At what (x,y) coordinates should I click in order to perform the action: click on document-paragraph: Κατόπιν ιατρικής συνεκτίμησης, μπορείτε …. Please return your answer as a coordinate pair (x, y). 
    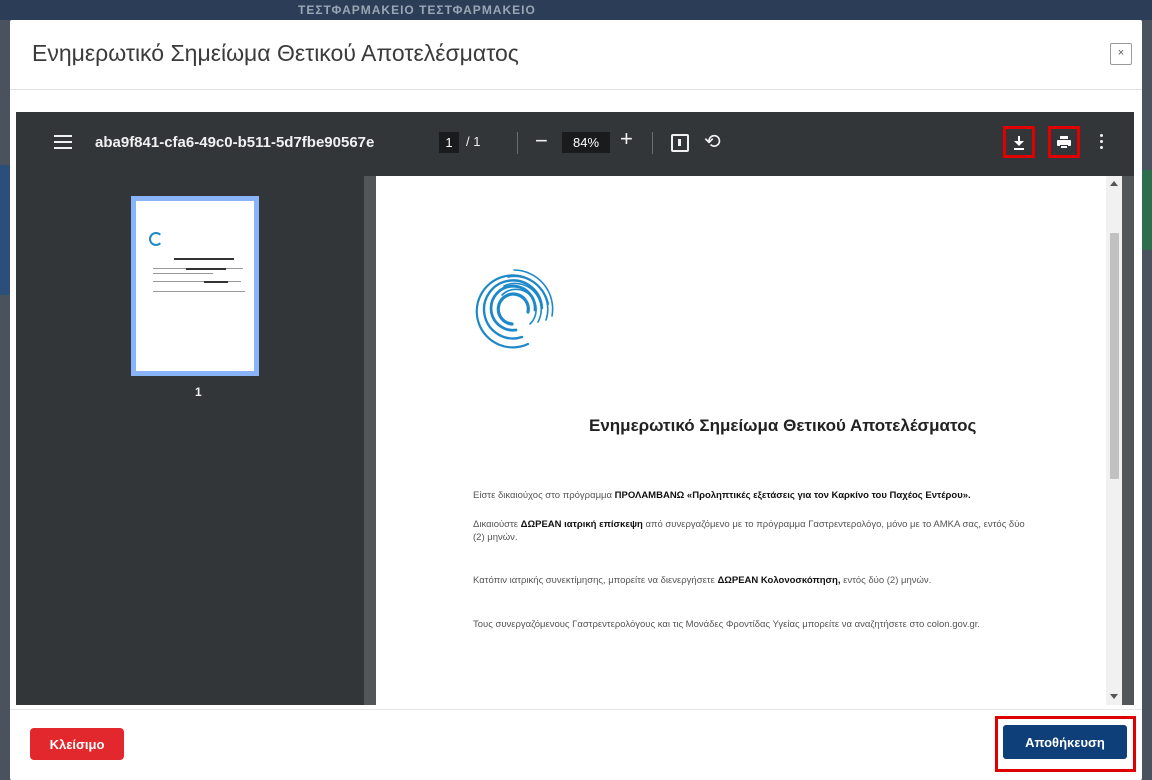
    Looking at the image, I should click on (702, 580).